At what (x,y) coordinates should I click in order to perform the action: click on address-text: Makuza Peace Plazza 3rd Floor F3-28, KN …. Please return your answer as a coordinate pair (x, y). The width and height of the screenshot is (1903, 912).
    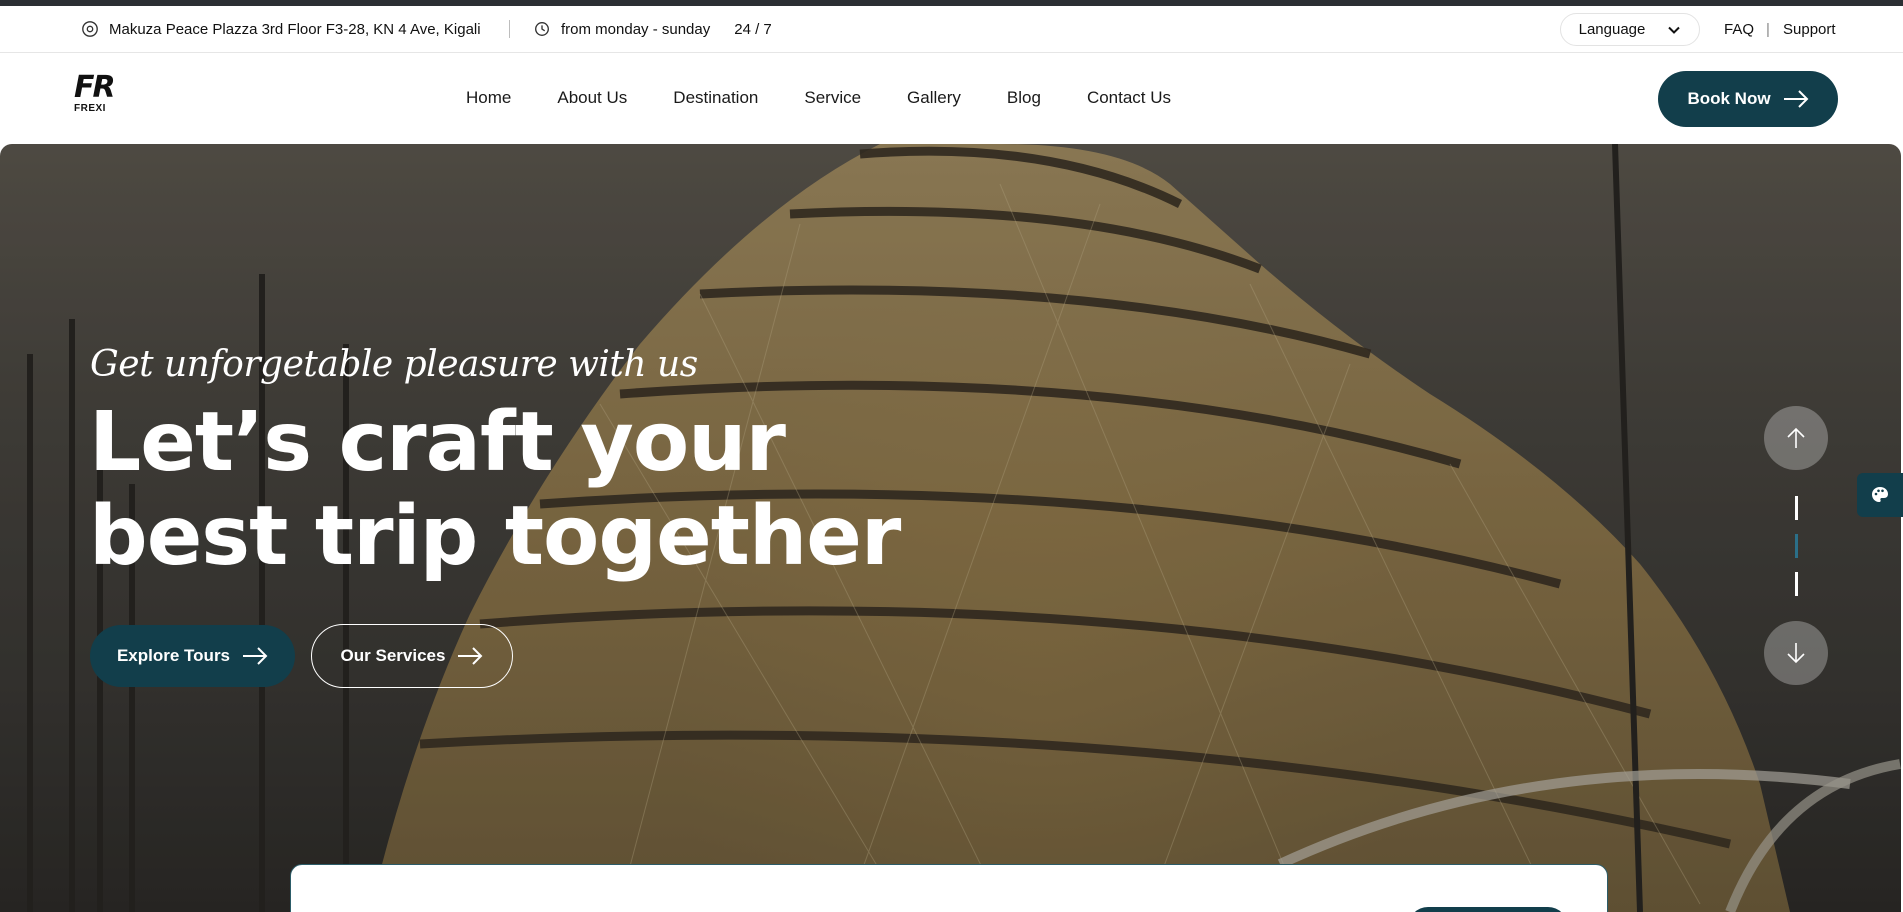
    Looking at the image, I should click on (295, 29).